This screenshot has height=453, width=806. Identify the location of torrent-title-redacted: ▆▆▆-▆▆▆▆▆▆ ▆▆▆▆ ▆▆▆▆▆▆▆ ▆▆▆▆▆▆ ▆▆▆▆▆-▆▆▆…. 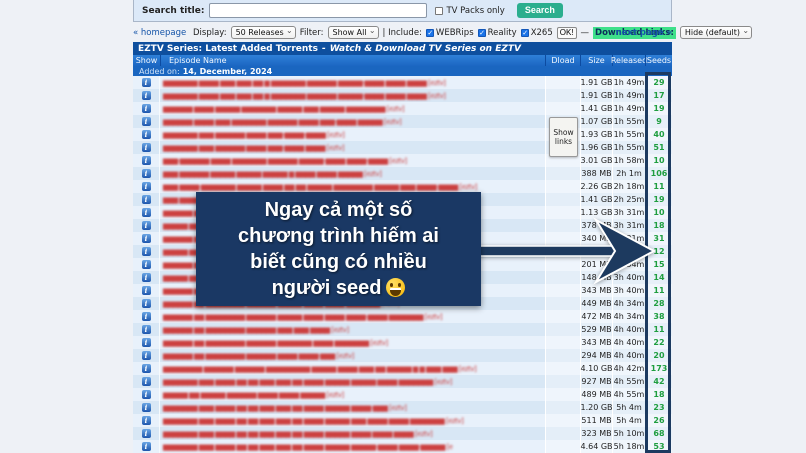
(285, 161).